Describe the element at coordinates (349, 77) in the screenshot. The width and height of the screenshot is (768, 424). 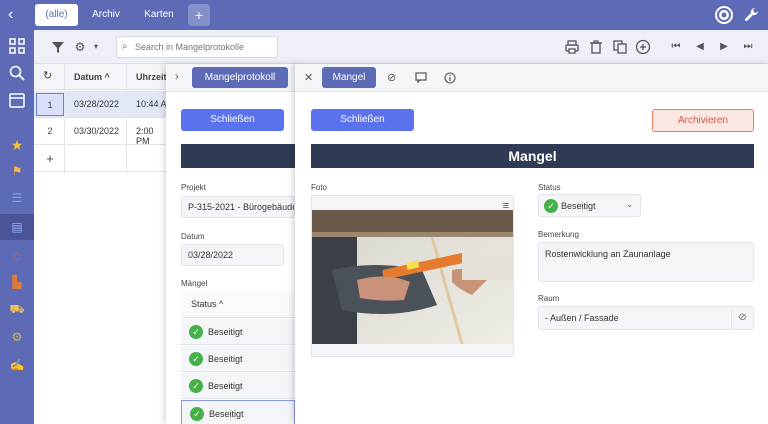
I see `tab-mangel: Mangel` at that location.